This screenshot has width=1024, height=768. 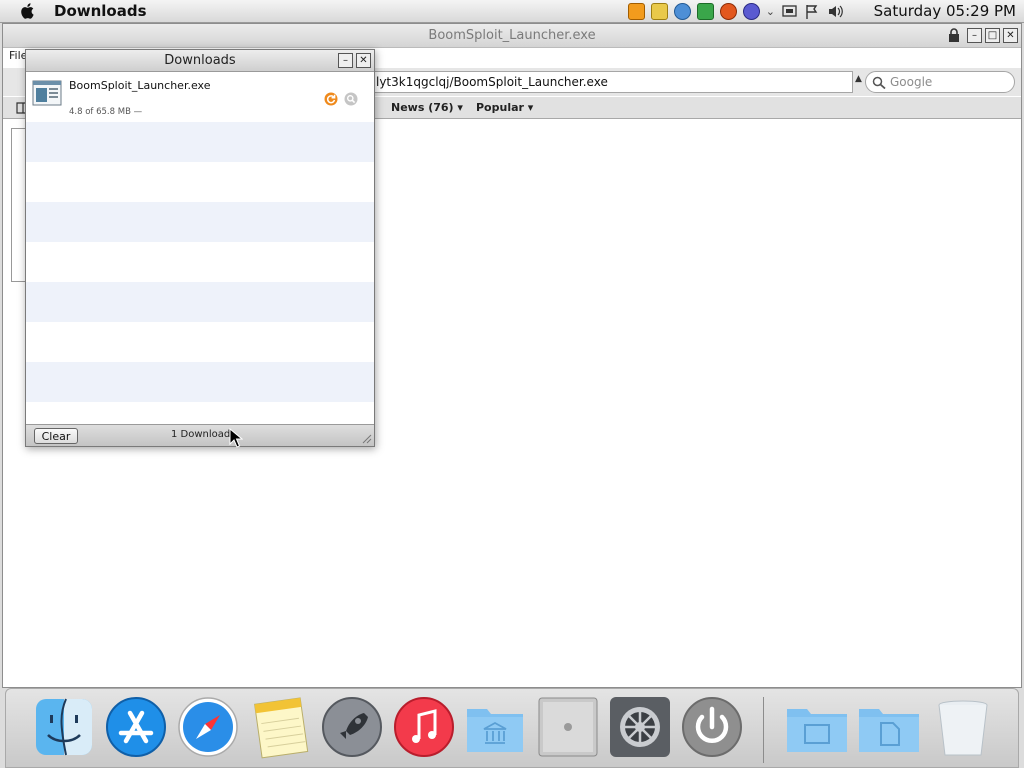 I want to click on downloads-title: Downloads, so click(x=200, y=60).